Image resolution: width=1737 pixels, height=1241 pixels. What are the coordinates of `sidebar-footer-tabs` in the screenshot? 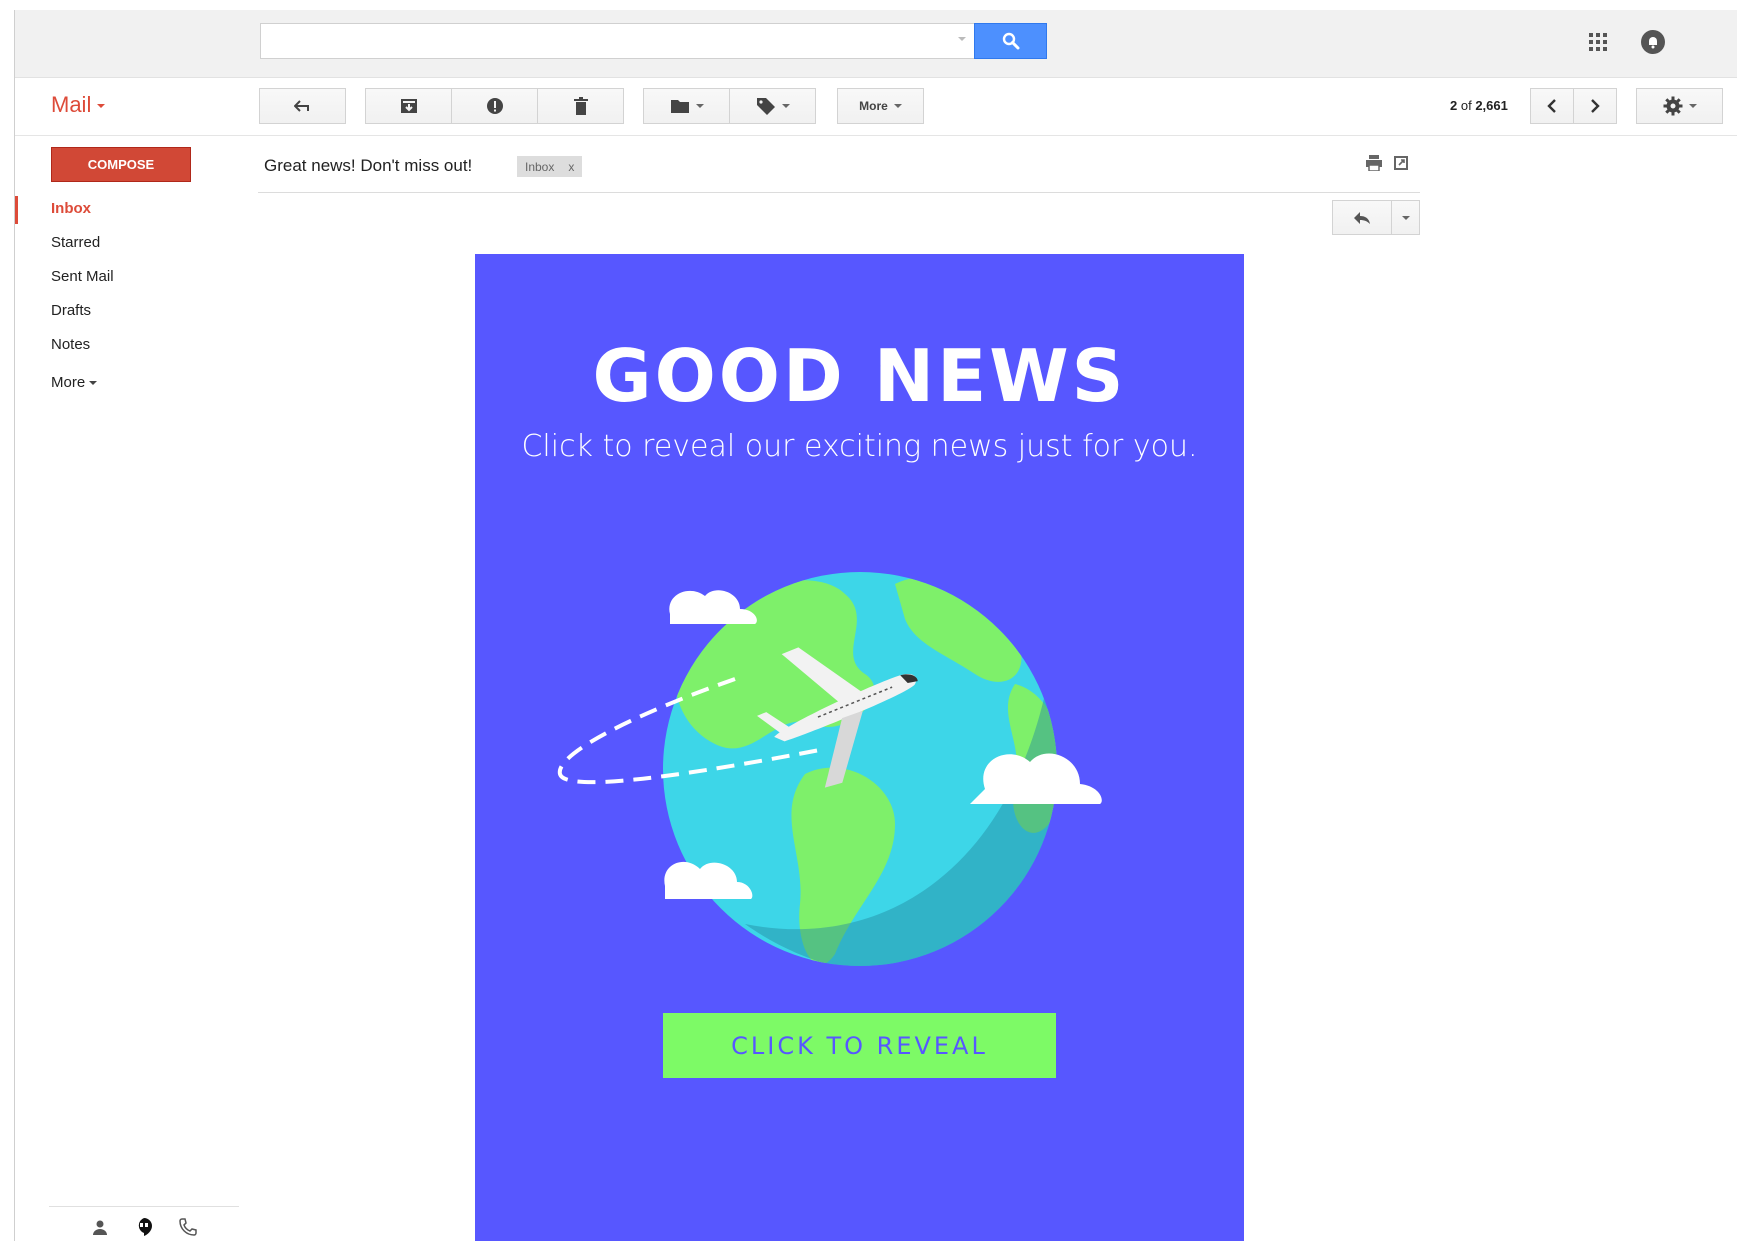 It's located at (144, 1227).